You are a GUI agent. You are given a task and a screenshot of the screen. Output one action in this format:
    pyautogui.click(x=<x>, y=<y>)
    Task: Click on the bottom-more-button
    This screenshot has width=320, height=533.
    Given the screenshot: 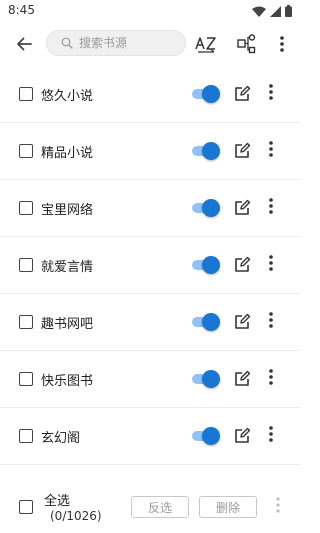 What is the action you would take?
    pyautogui.click(x=278, y=507)
    